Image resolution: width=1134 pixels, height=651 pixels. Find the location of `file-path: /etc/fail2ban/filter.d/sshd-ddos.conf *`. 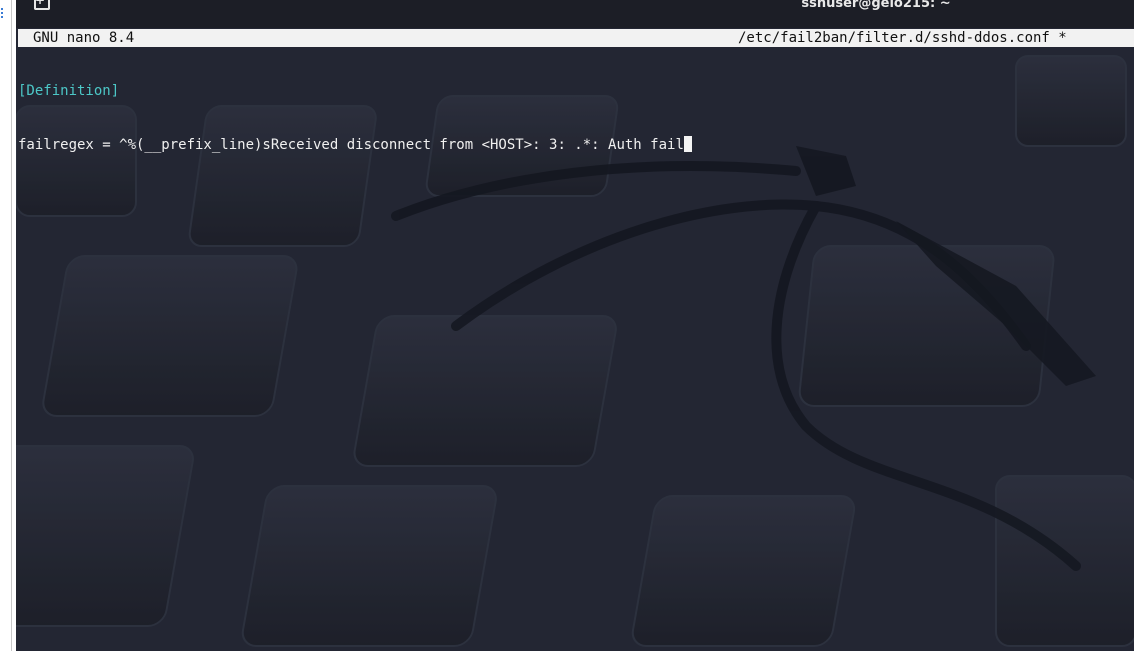

file-path: /etc/fail2ban/filter.d/sshd-ddos.conf * is located at coordinates (902, 38).